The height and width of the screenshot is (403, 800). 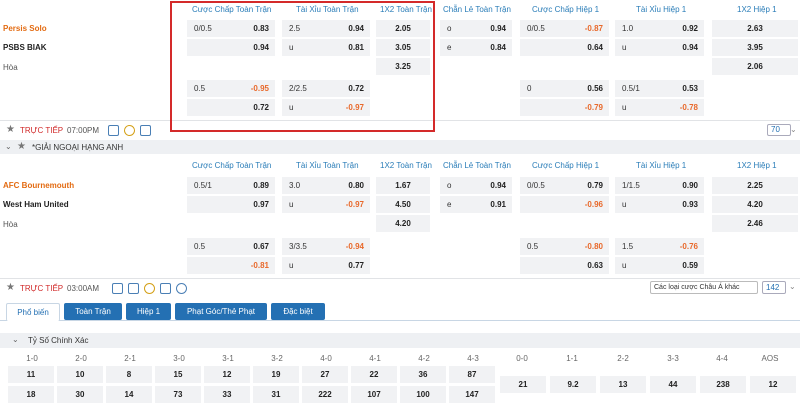 I want to click on score-odds-cell: 33, so click(x=227, y=394).